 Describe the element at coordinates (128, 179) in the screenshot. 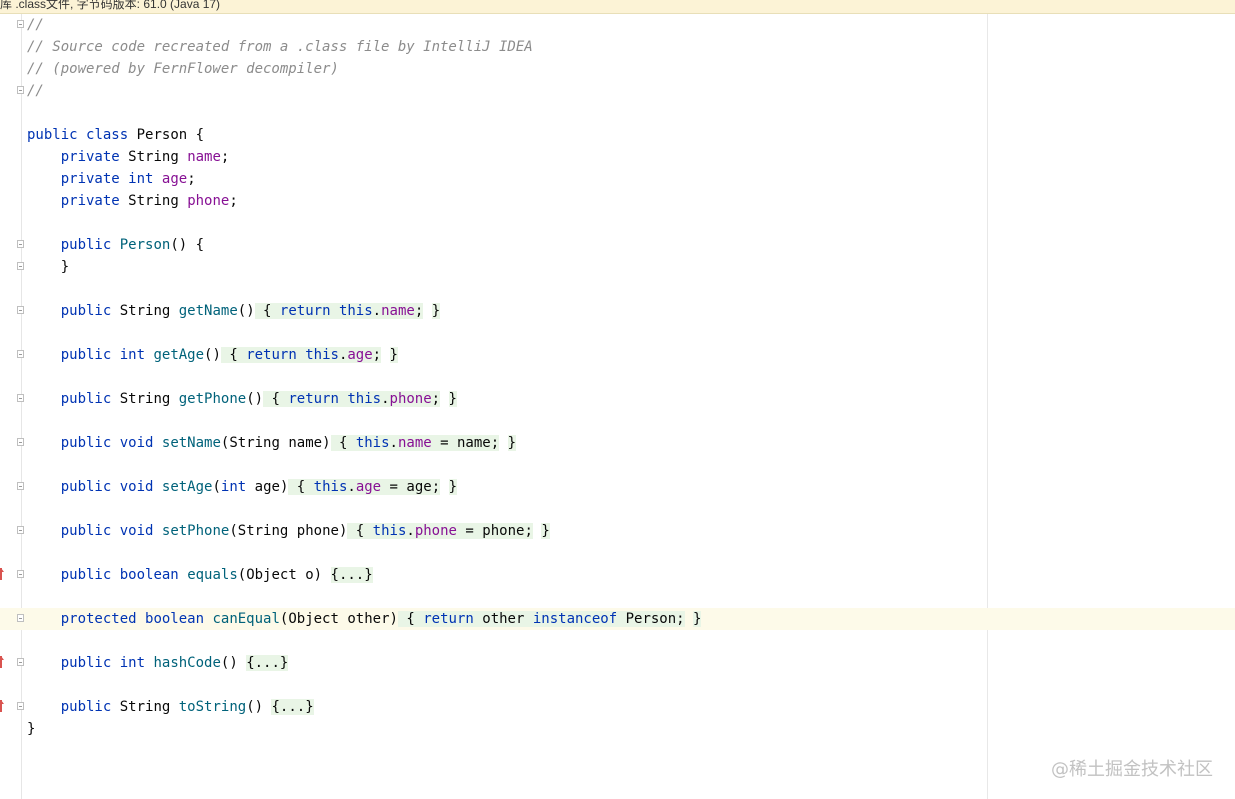

I see `code-line: private int age;` at that location.